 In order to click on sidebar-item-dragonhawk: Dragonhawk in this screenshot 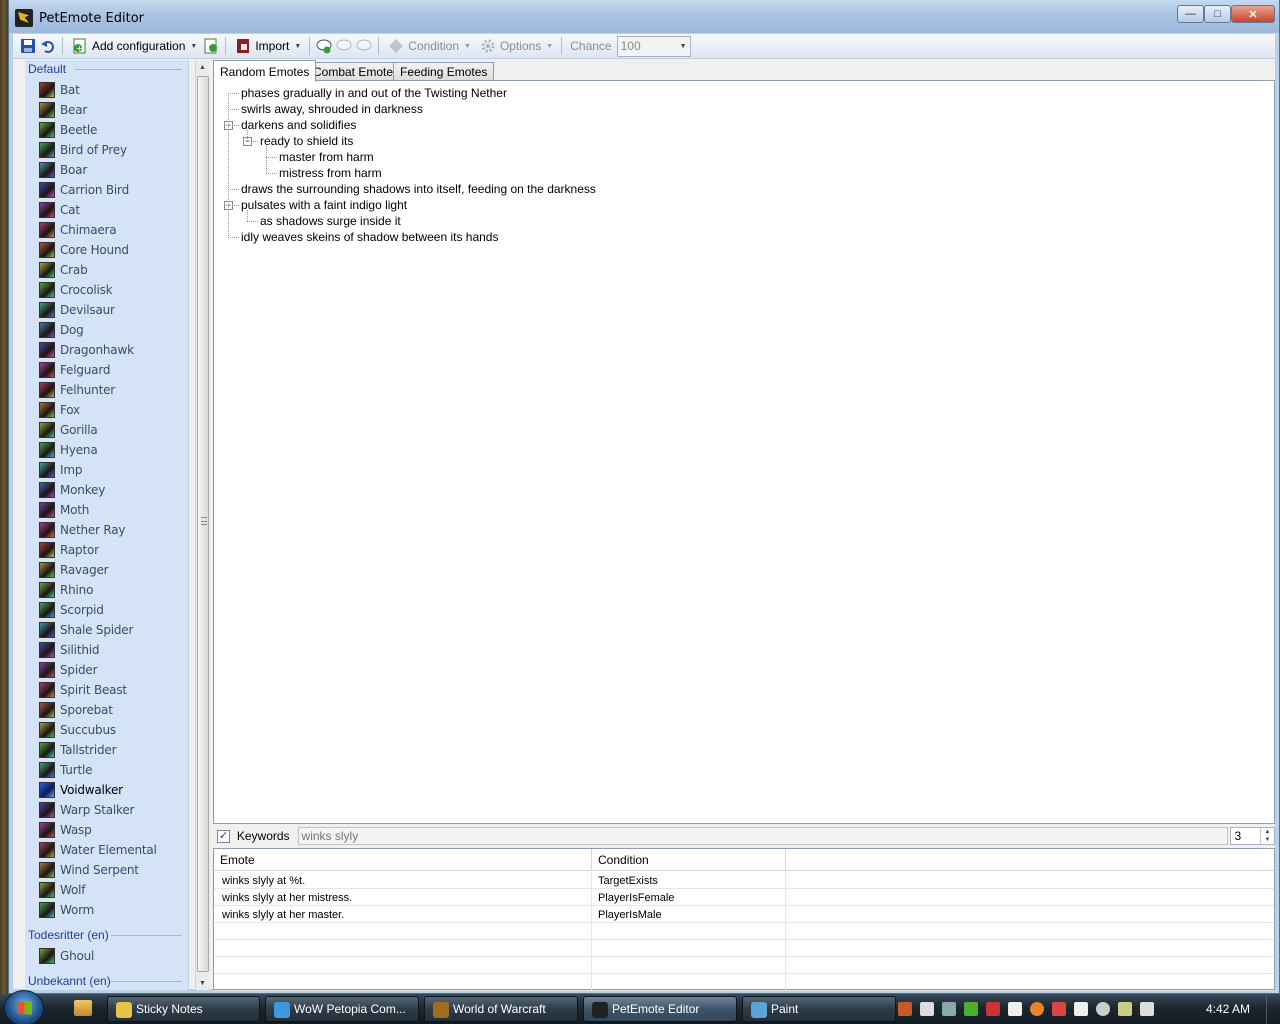, I will do `click(106, 350)`.